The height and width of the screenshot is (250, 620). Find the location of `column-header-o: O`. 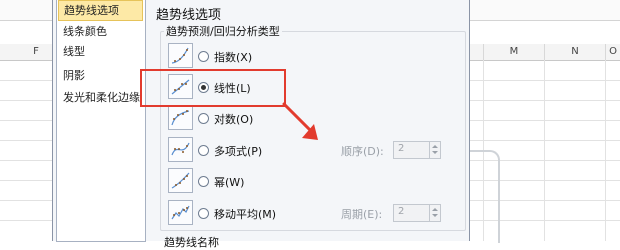

column-header-o: O is located at coordinates (613, 52).